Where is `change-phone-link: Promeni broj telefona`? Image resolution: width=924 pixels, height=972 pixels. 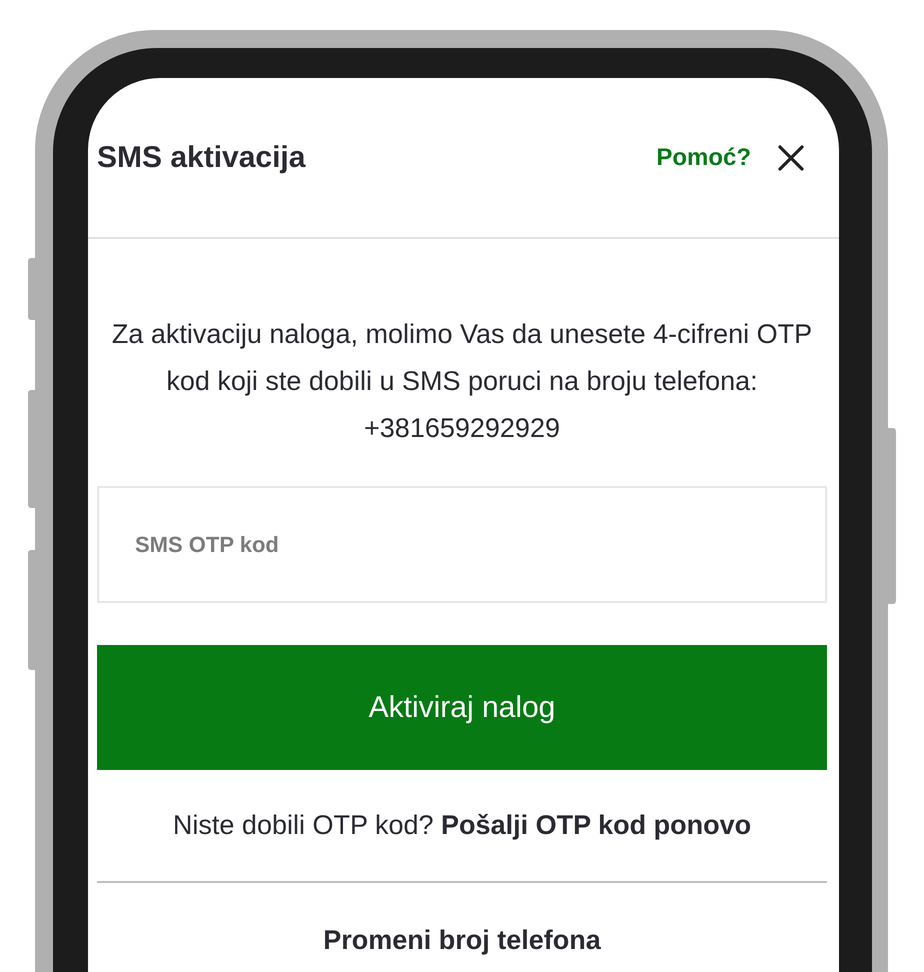
change-phone-link: Promeni broj telefona is located at coordinates (462, 940).